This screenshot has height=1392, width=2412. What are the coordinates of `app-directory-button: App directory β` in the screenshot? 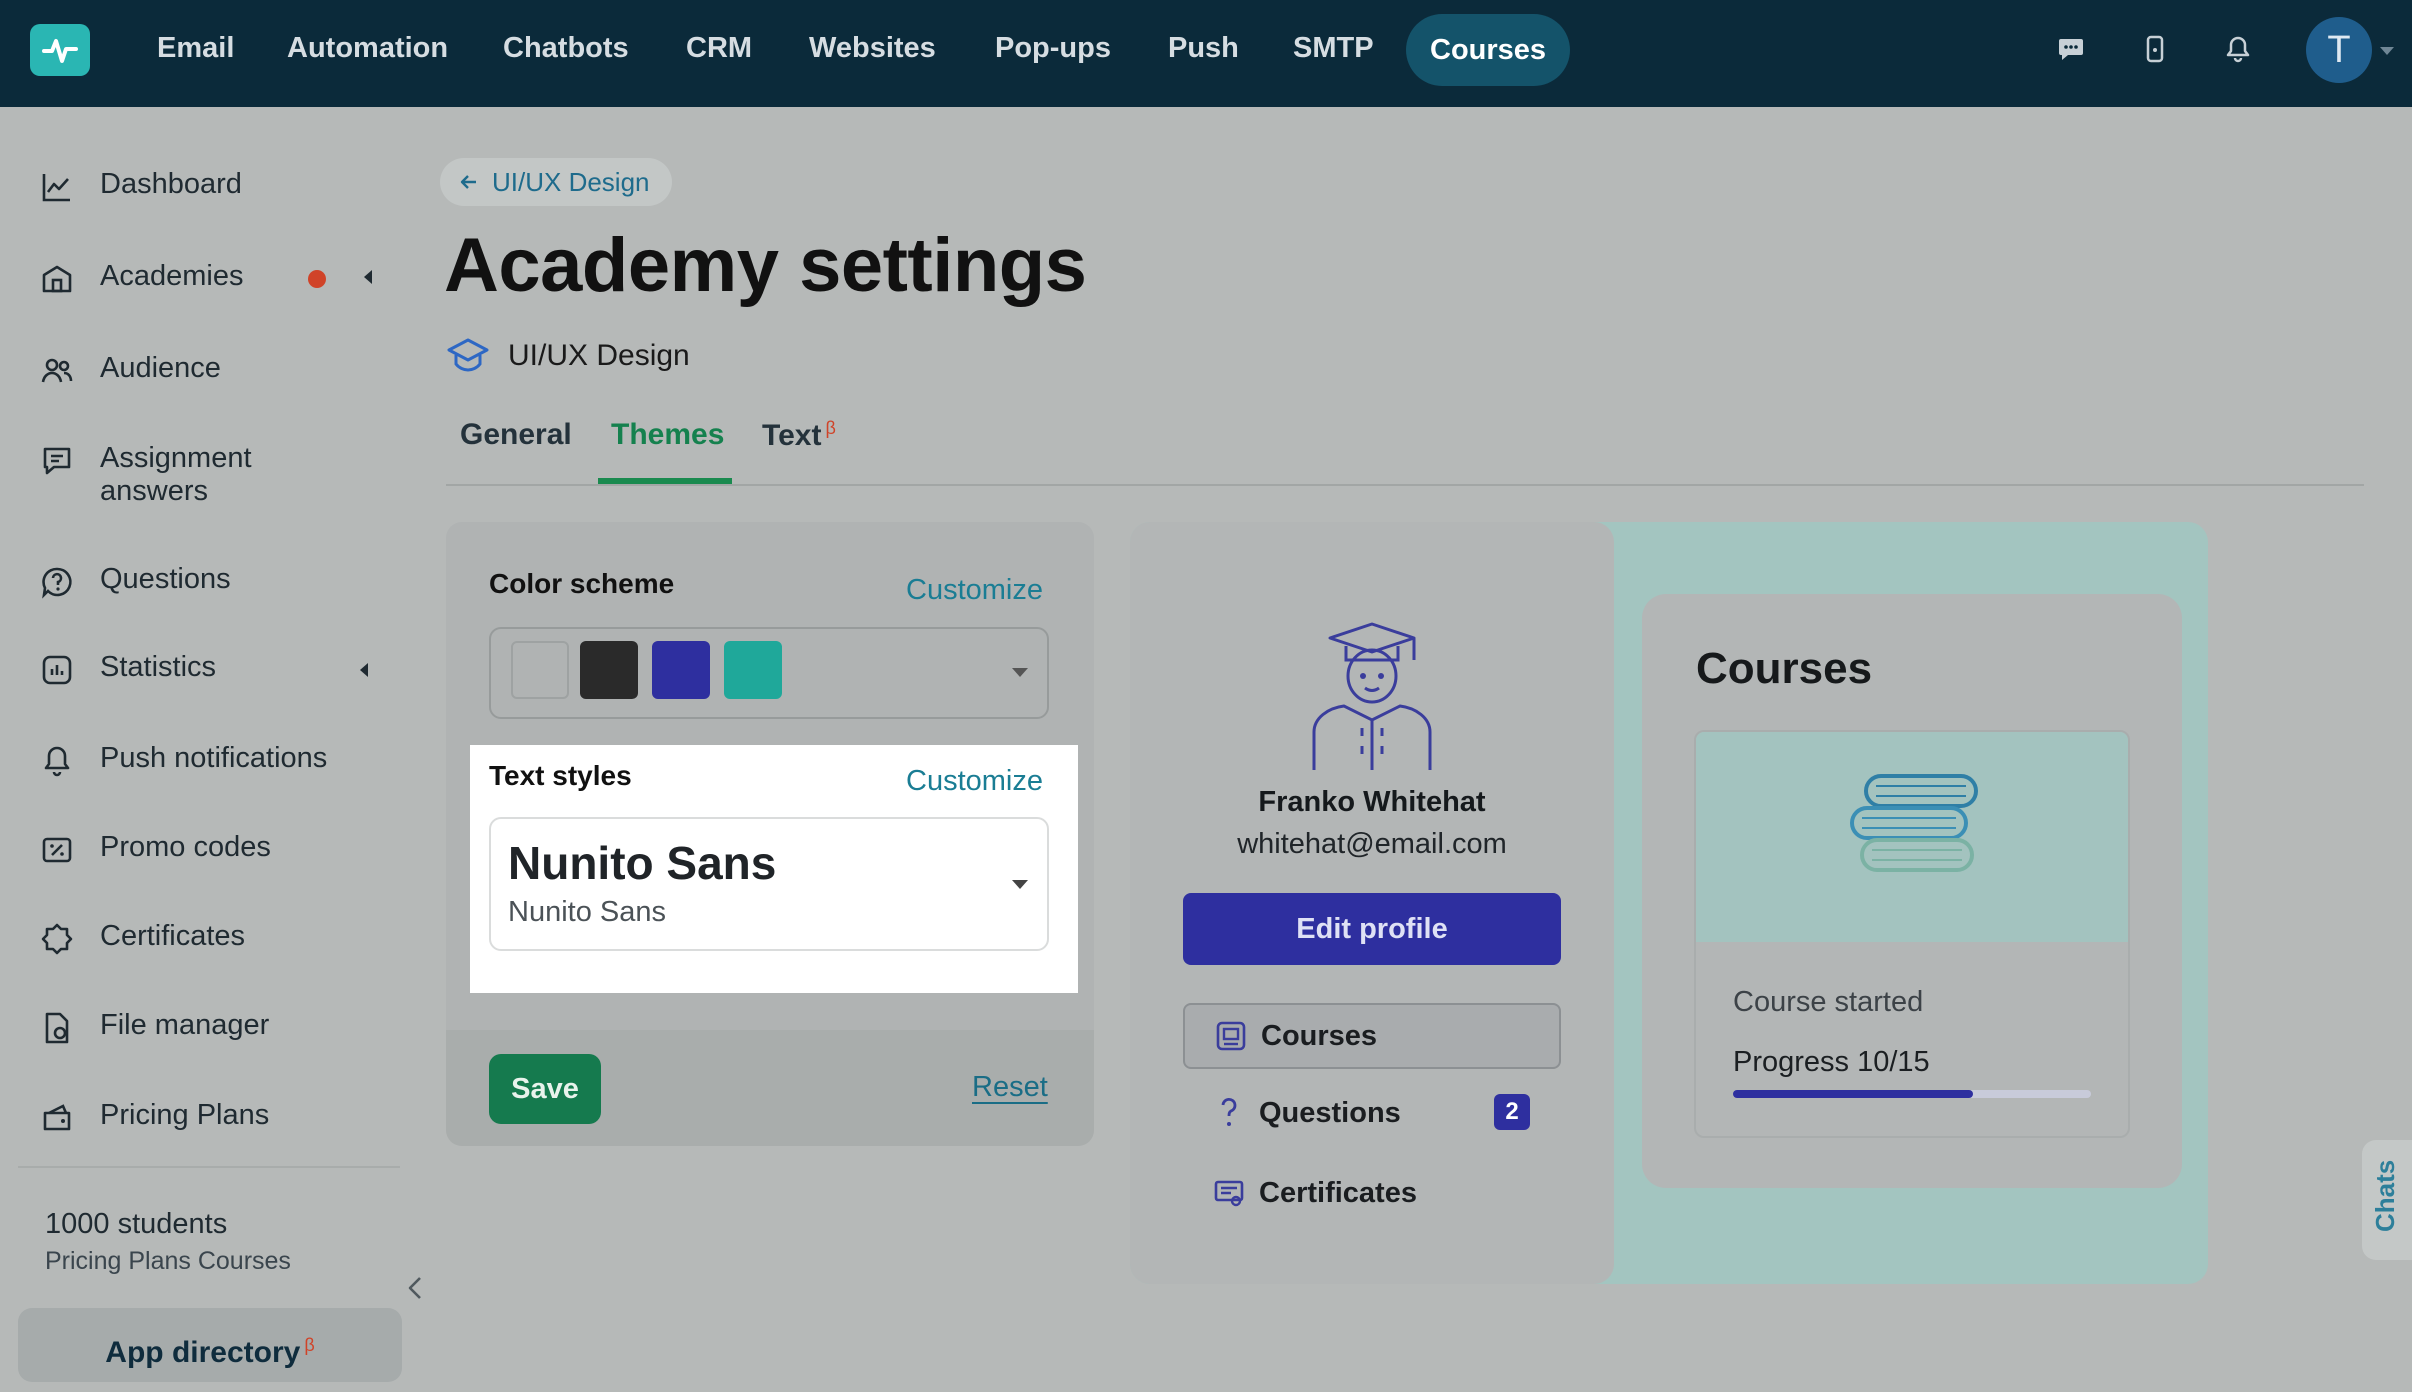 It's located at (210, 1345).